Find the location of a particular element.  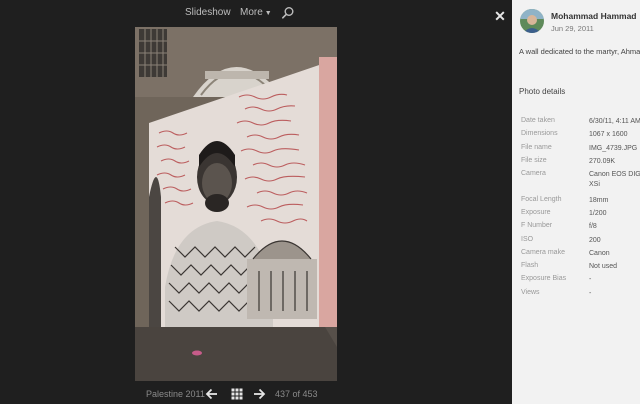

detail-row-file-name: File name IMG_4739.JPG is located at coordinates (580, 150).